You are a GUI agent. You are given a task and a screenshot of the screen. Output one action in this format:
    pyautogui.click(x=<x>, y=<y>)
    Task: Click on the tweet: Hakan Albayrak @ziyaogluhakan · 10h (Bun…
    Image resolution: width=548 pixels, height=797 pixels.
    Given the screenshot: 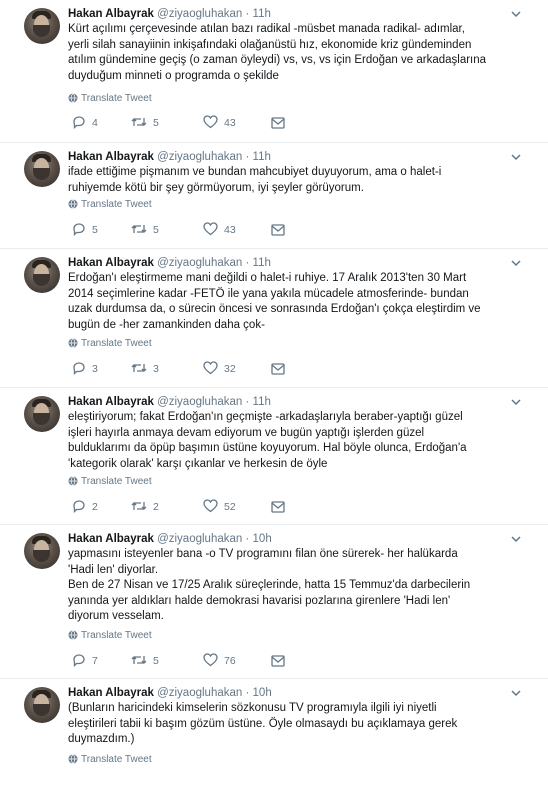 What is the action you would take?
    pyautogui.click(x=274, y=738)
    